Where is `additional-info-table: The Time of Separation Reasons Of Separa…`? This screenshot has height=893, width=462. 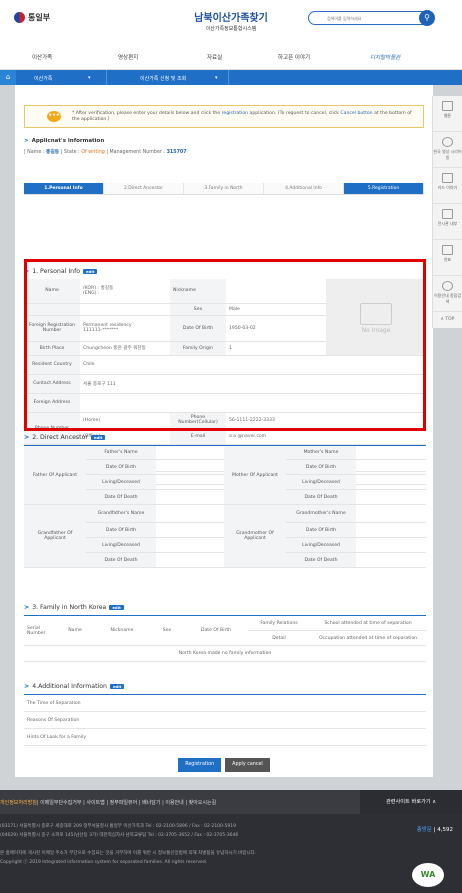
additional-info-table: The Time of Separation Reasons Of Separa… is located at coordinates (225, 720).